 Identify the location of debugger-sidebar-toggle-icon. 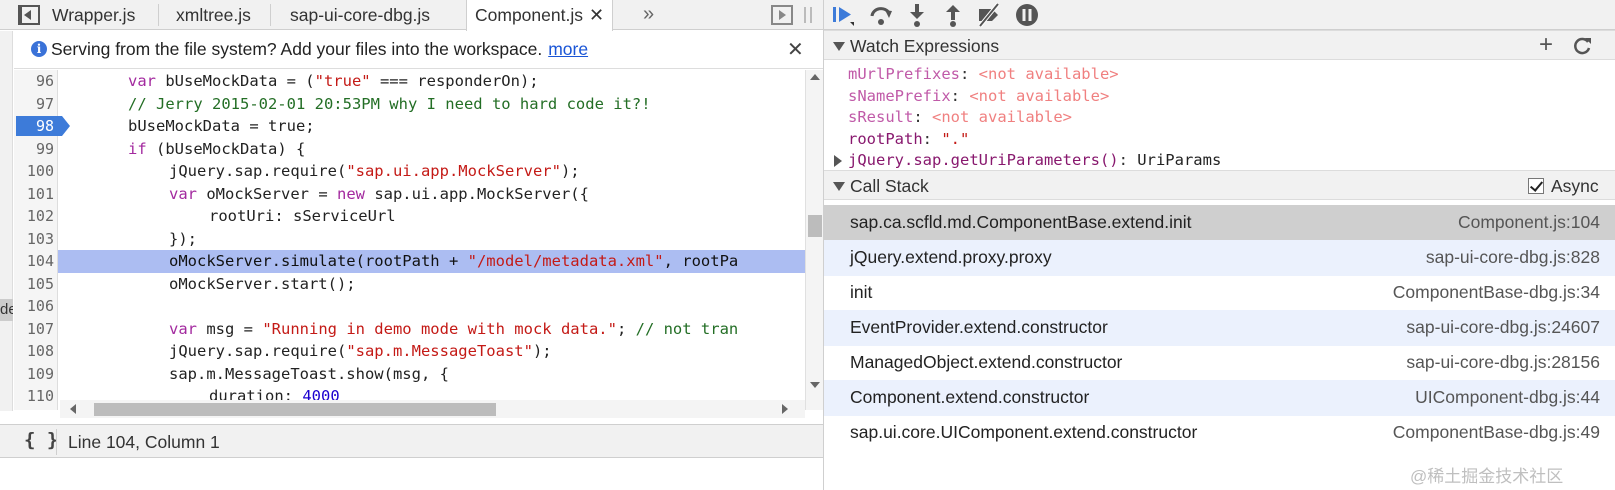
(782, 15).